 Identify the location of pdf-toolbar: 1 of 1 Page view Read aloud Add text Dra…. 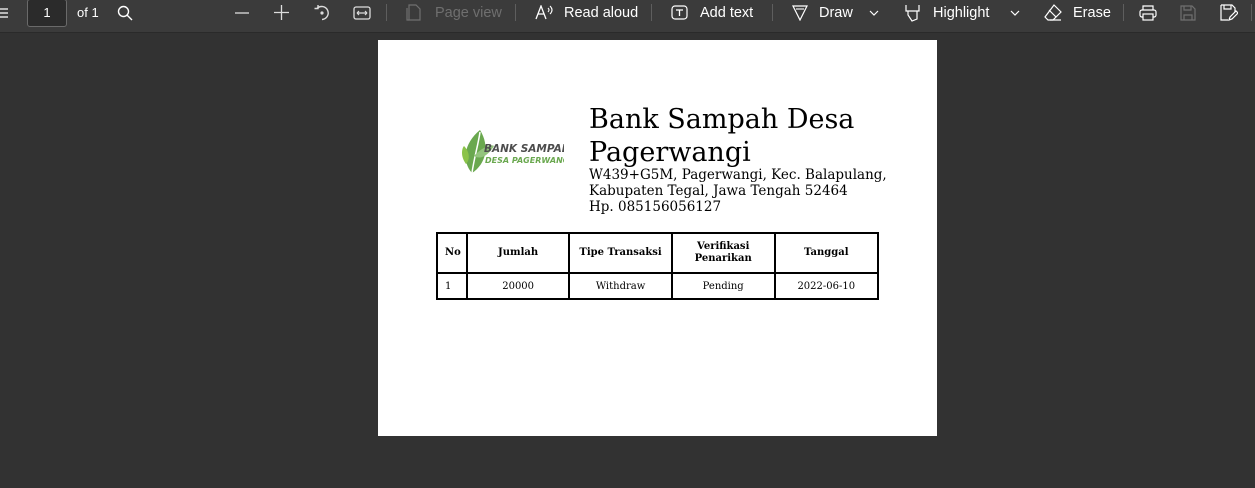
(627, 16).